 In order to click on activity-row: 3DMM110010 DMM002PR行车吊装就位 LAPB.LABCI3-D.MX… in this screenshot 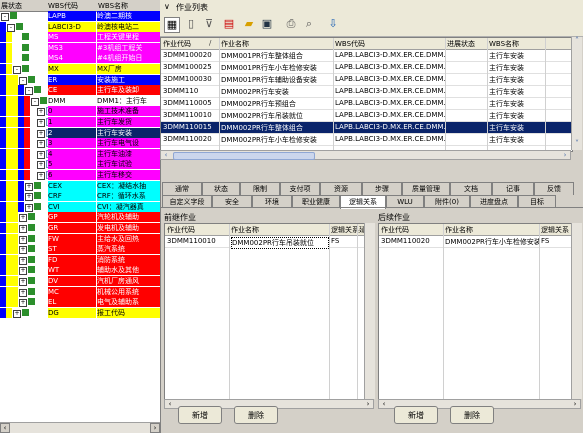, I will do `click(366, 116)`.